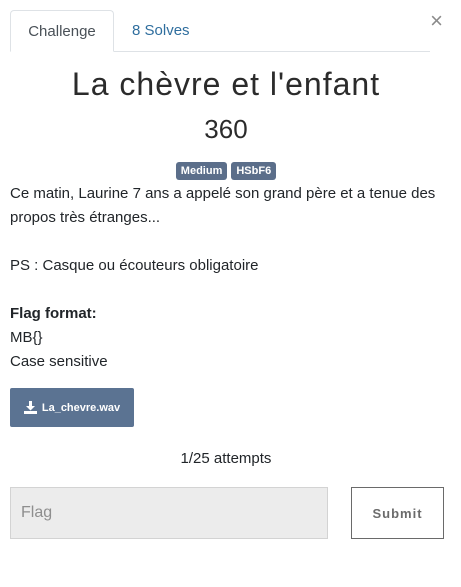 Image resolution: width=461 pixels, height=587 pixels. I want to click on download-file-button: La_chevre.wav, so click(72, 407).